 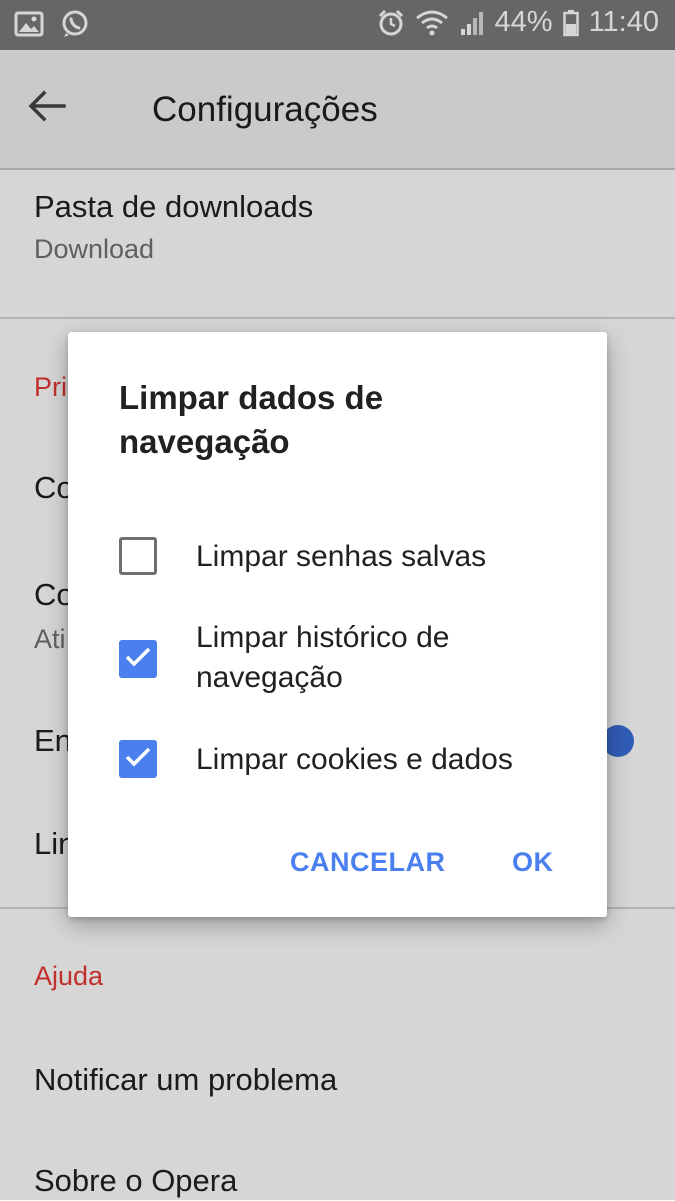 What do you see at coordinates (341, 556) in the screenshot?
I see `option-label: Limpar senhas salvas` at bounding box center [341, 556].